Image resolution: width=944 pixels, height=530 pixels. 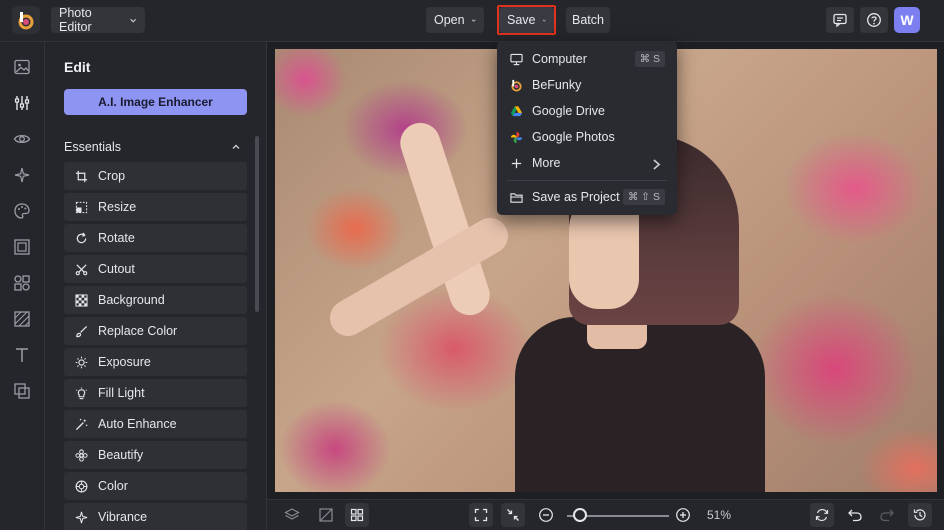 I want to click on save-to-google-photos: Google Photos, so click(x=587, y=137).